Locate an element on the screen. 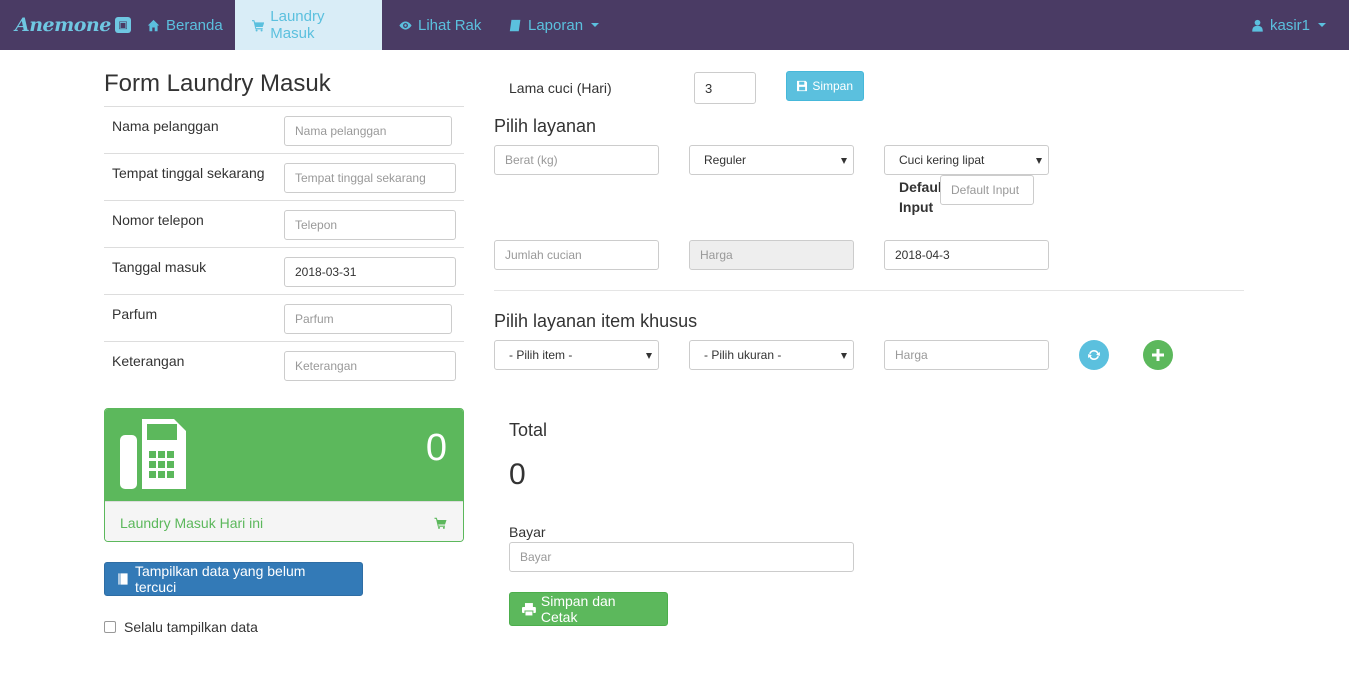 Image resolution: width=1349 pixels, height=699 pixels. form-row-keterangan: Keterangan Keterangan is located at coordinates (284, 364).